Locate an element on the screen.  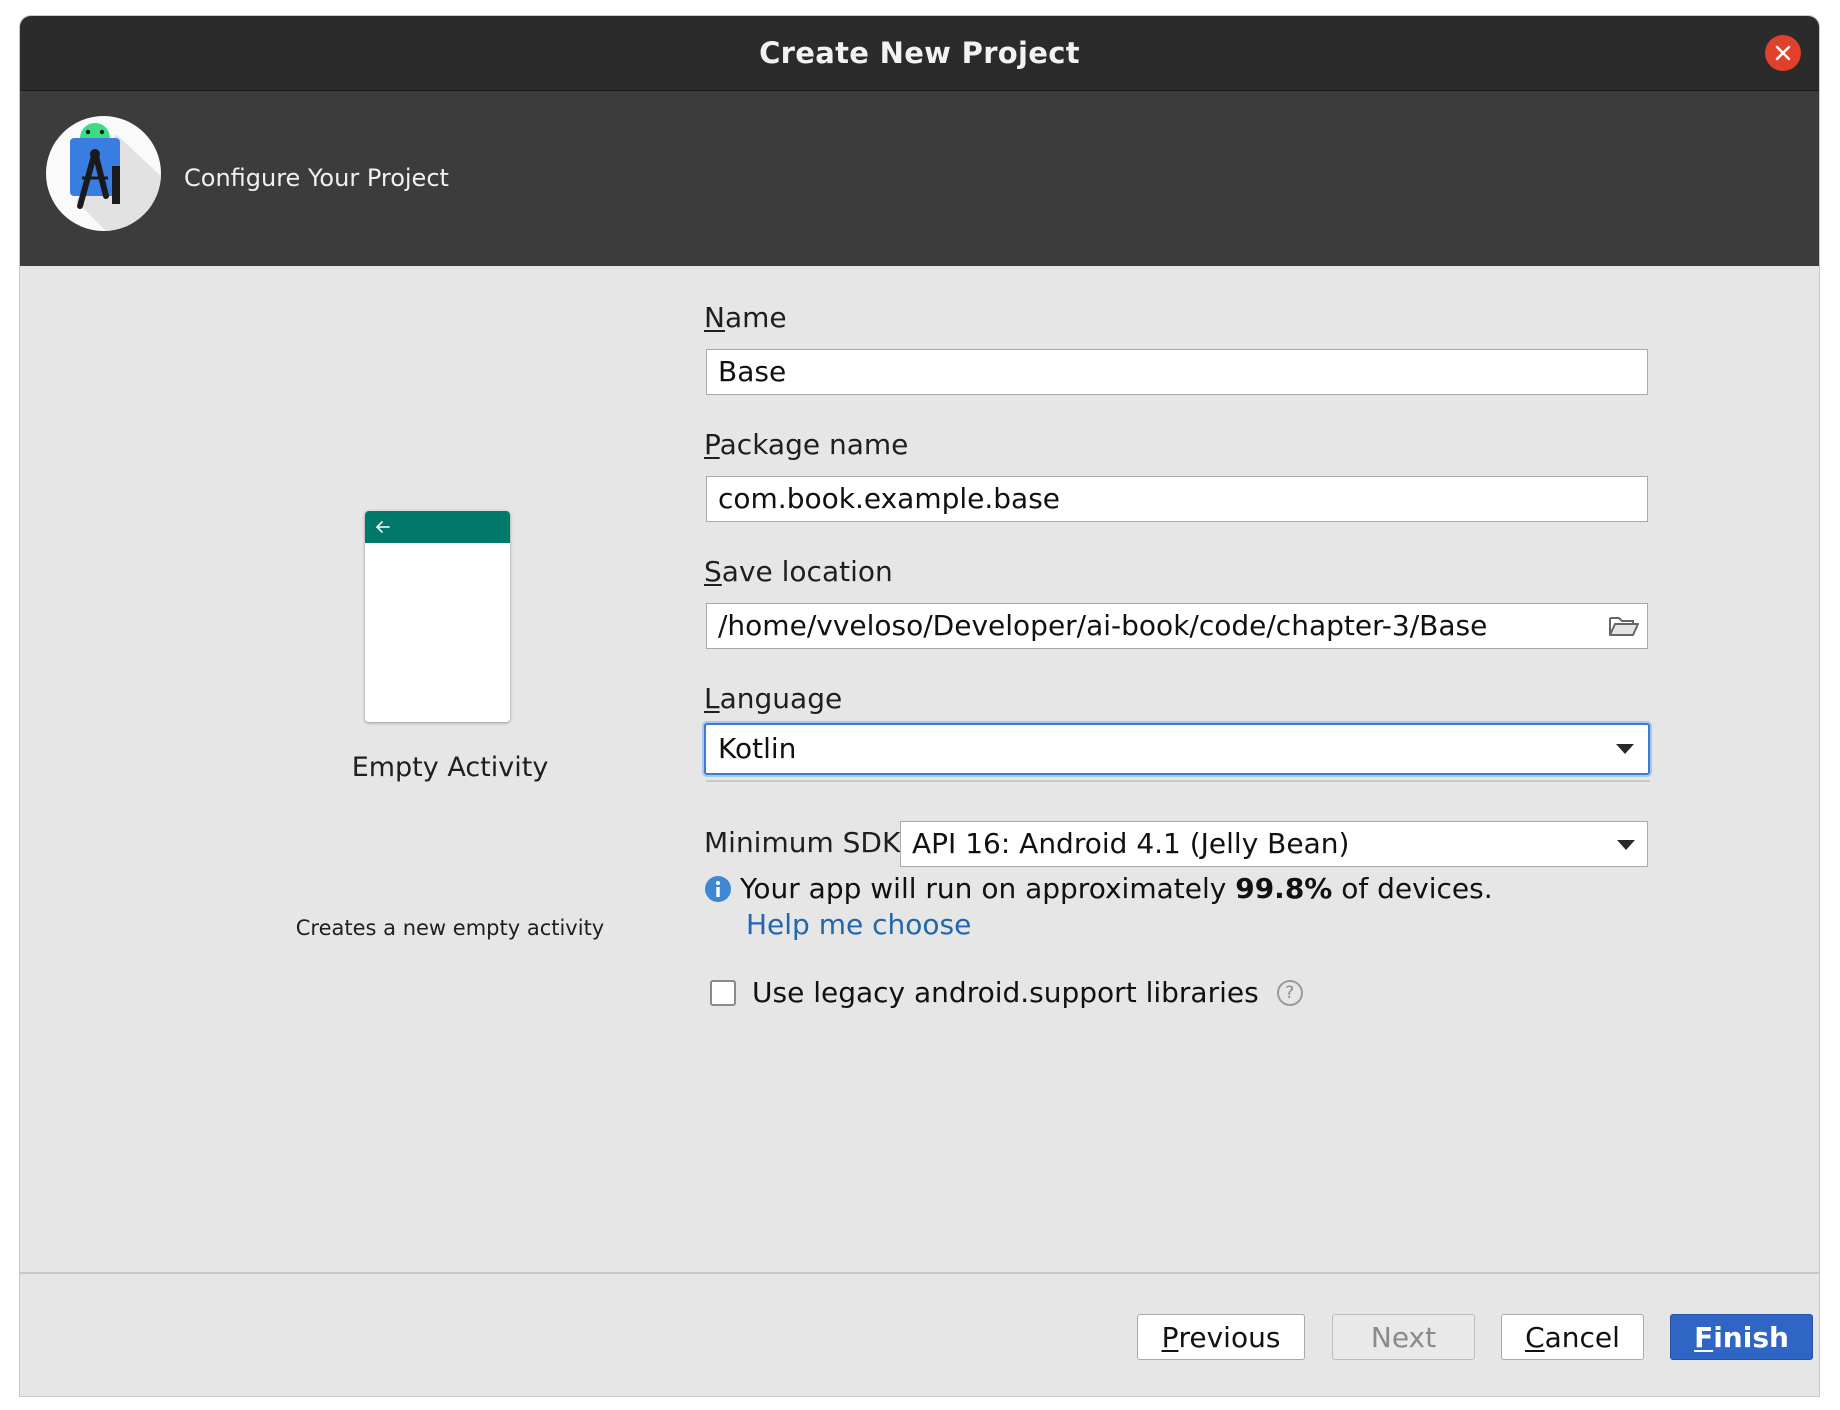
wizard-header: Configure Your Project is located at coordinates (919, 178).